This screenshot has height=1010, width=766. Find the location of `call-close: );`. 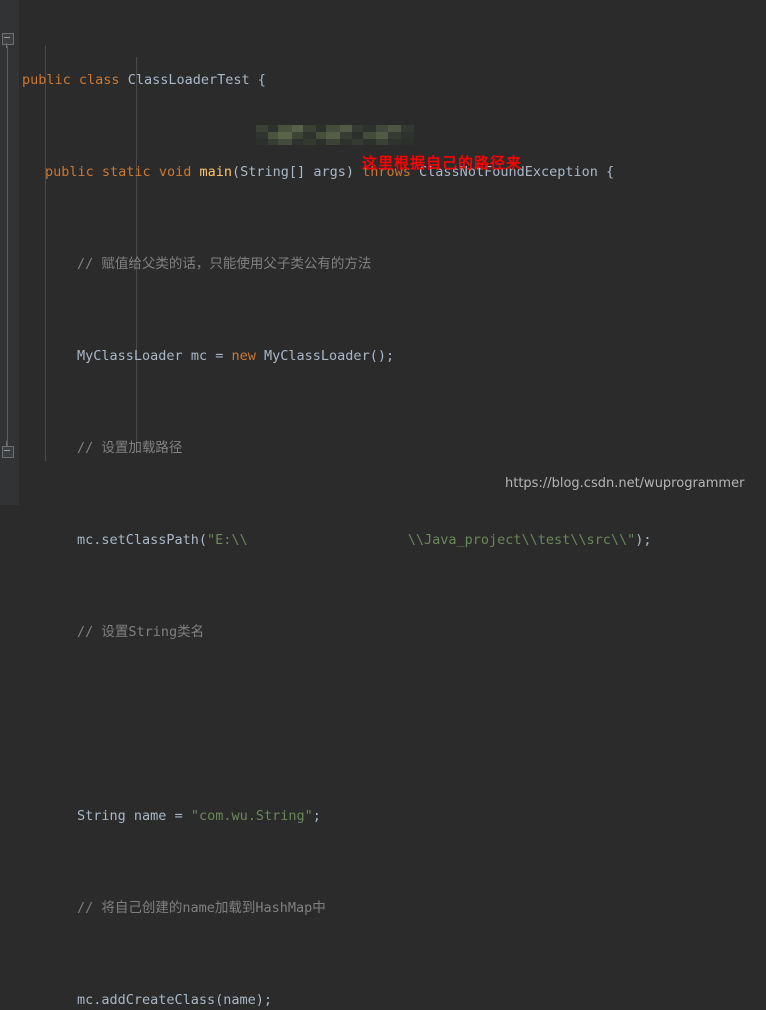

call-close: ); is located at coordinates (643, 540).